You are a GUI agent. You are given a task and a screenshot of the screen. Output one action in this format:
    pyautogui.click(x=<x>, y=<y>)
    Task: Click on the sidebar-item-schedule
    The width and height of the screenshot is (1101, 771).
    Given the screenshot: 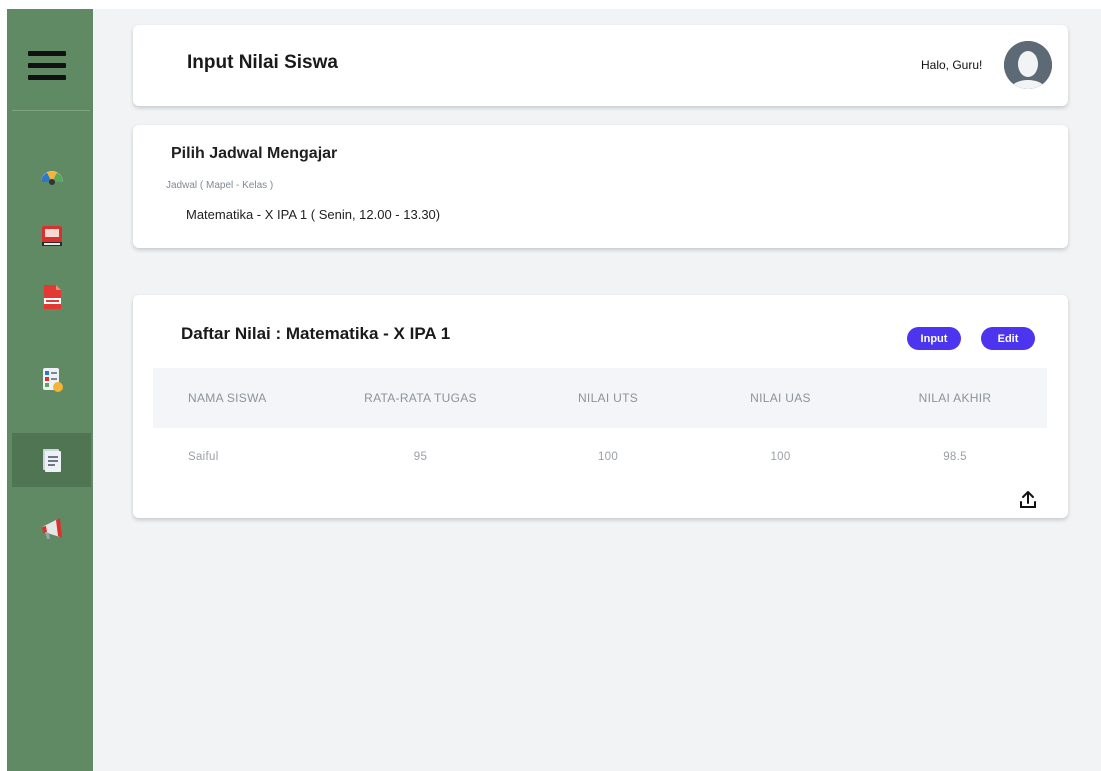 What is the action you would take?
    pyautogui.click(x=51, y=380)
    